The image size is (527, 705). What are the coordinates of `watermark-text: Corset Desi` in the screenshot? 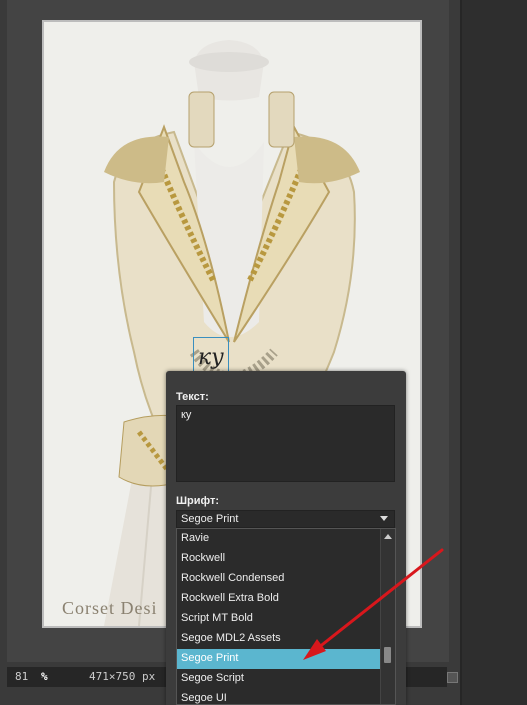 It's located at (110, 608).